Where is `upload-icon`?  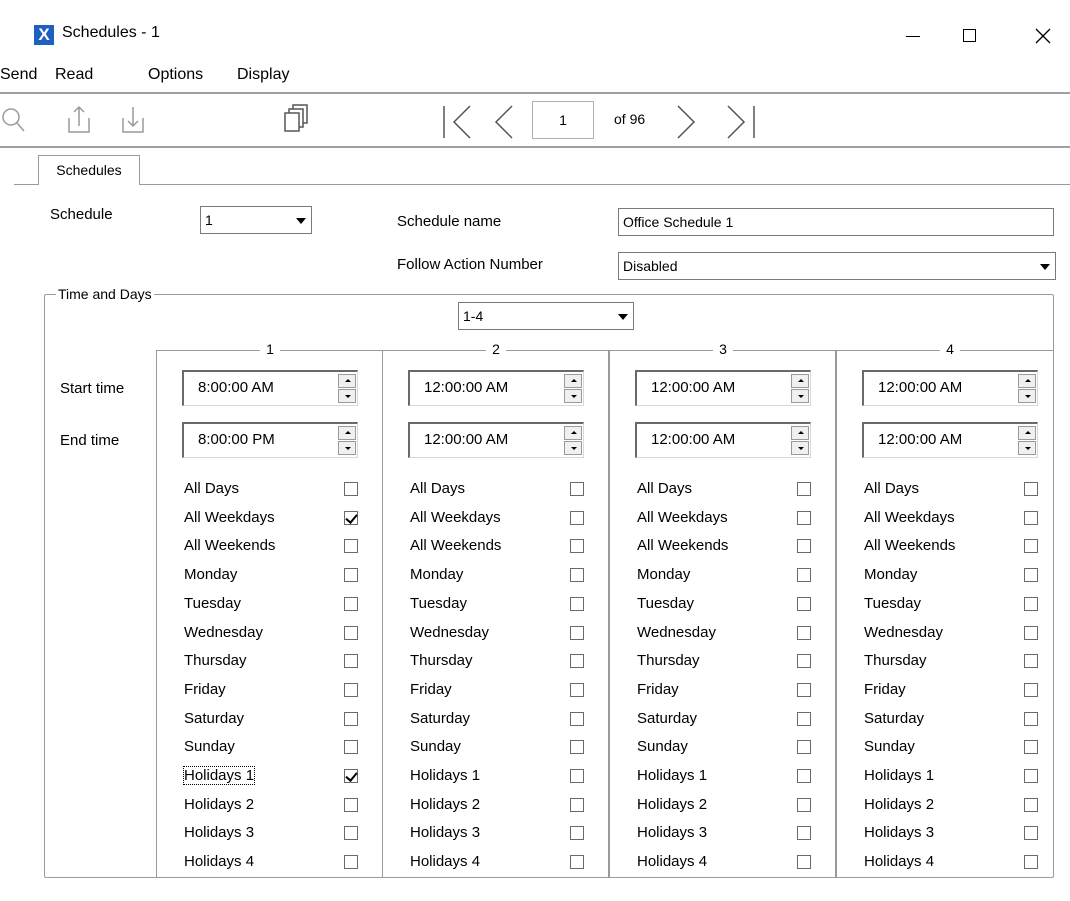
upload-icon is located at coordinates (79, 121).